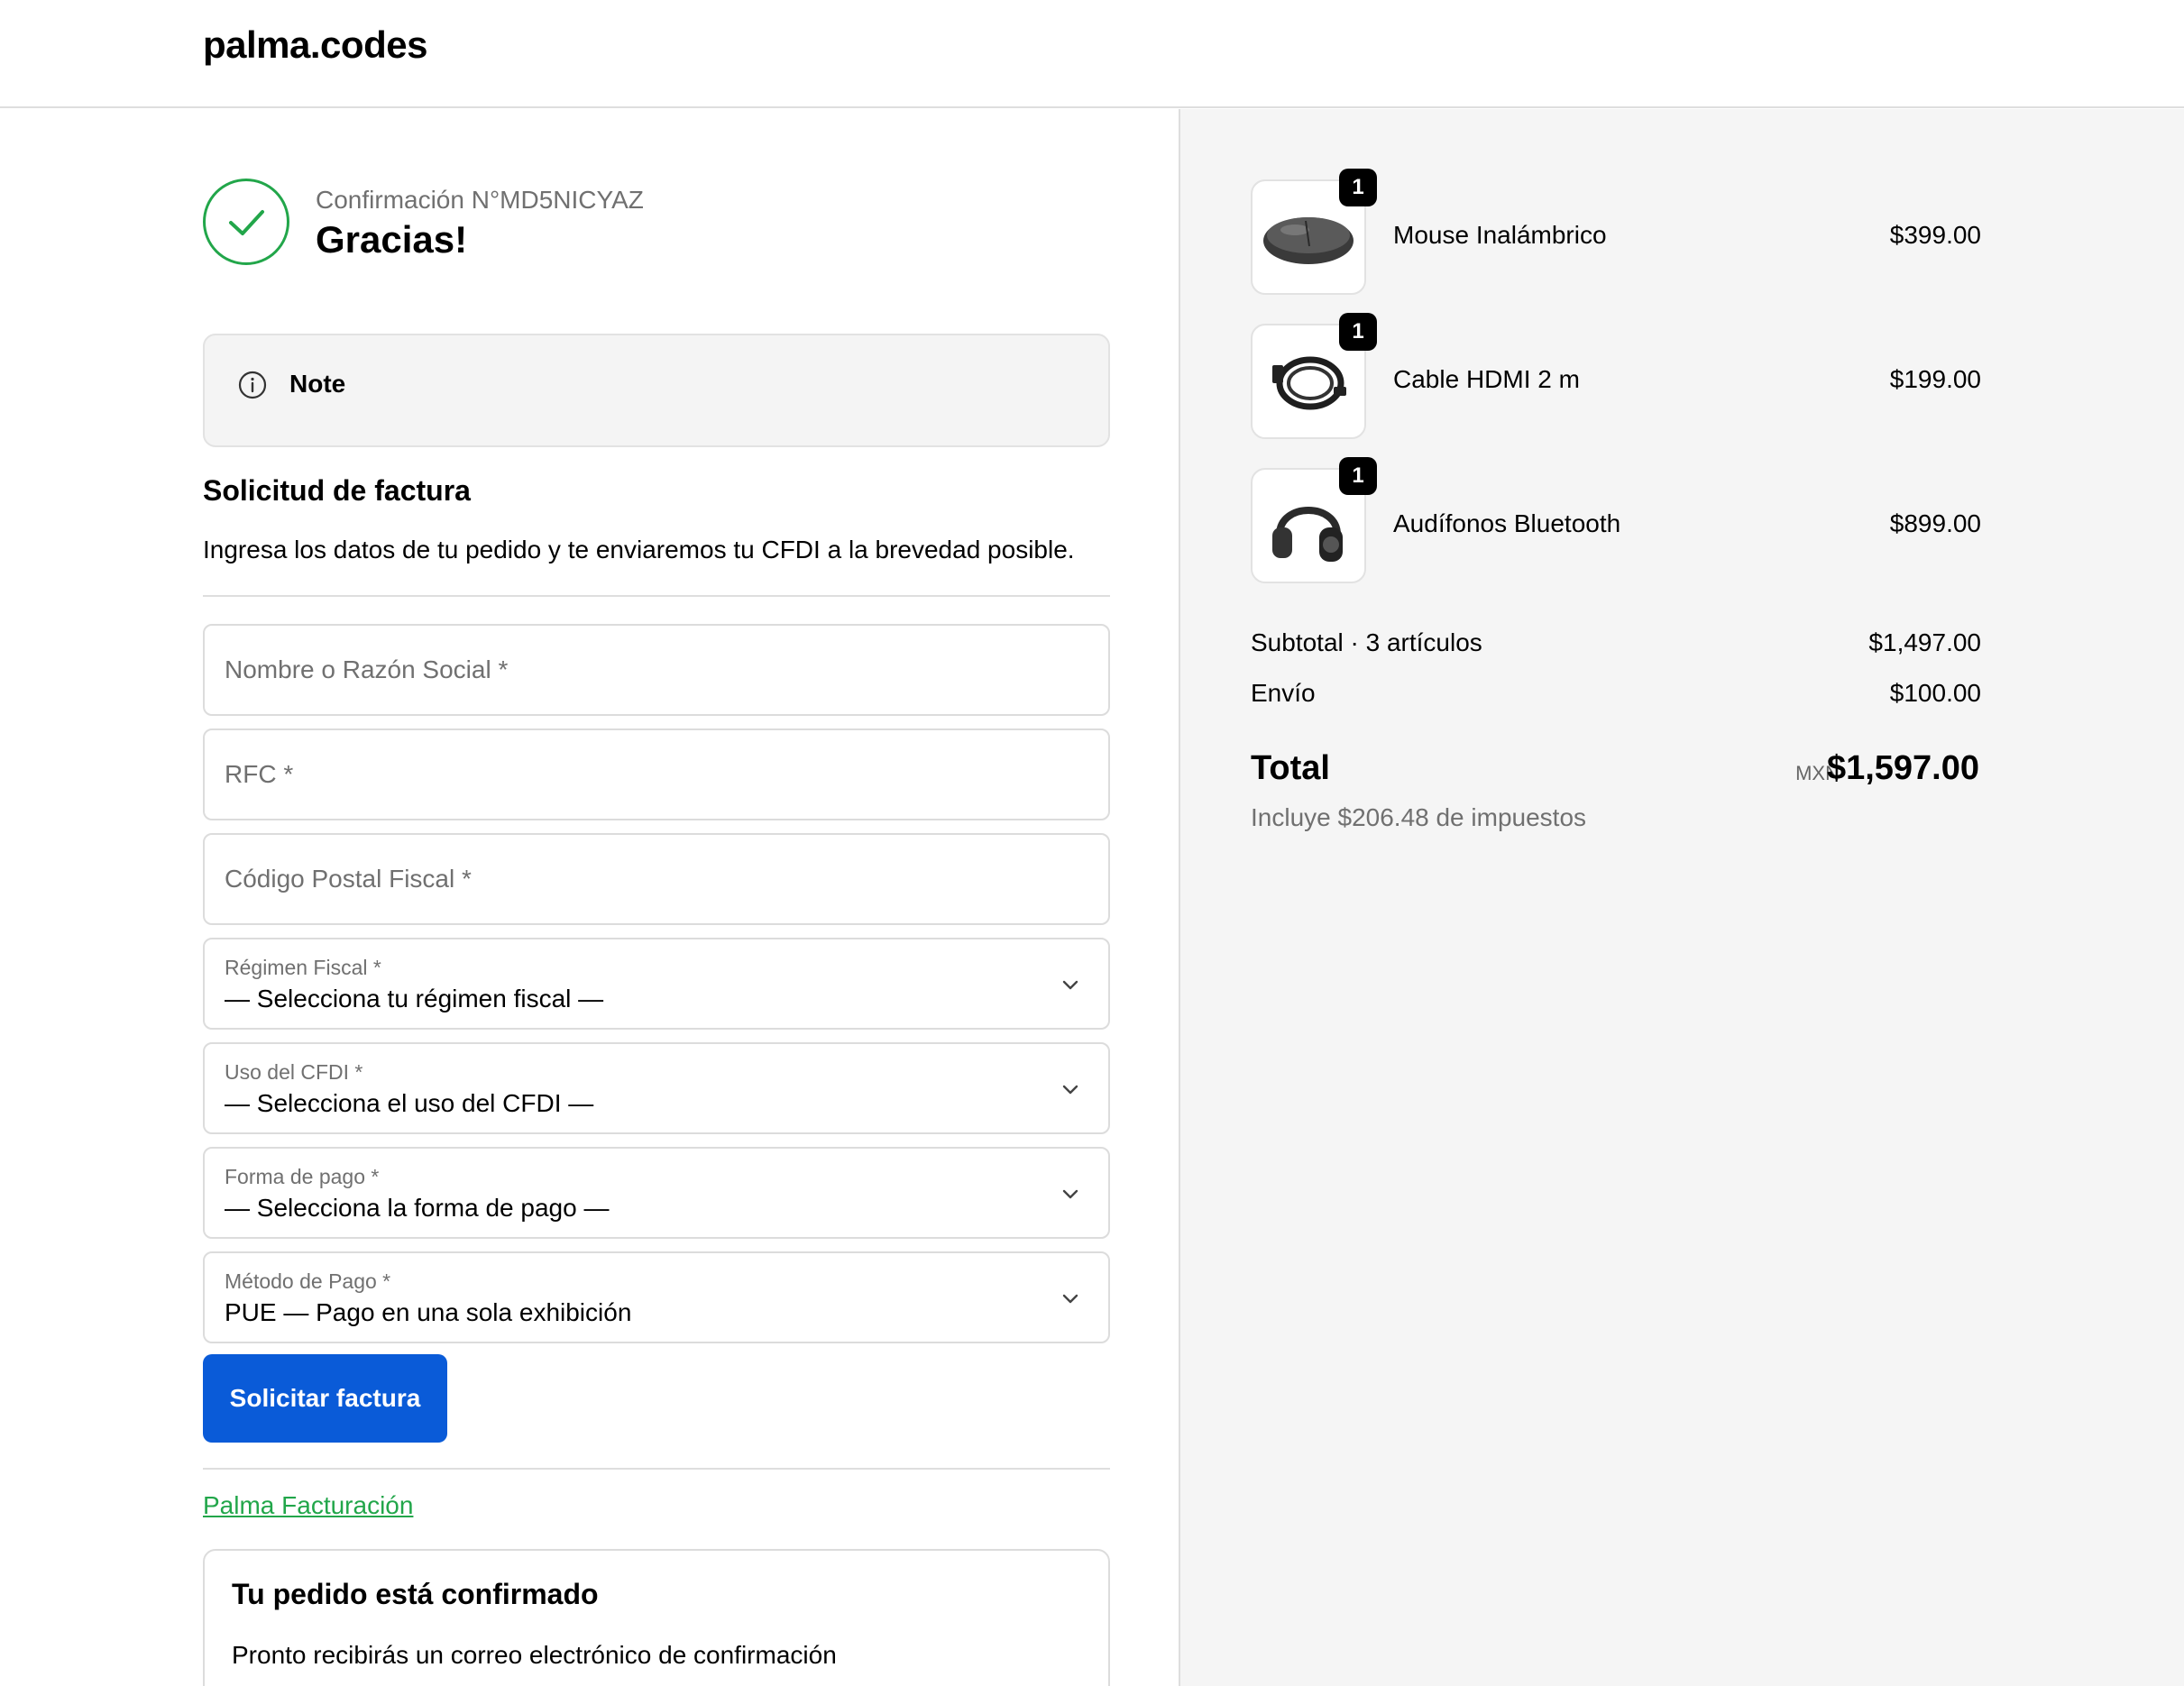 The height and width of the screenshot is (1686, 2184). Describe the element at coordinates (1092, 54) in the screenshot. I see `site-header: palma.codes` at that location.